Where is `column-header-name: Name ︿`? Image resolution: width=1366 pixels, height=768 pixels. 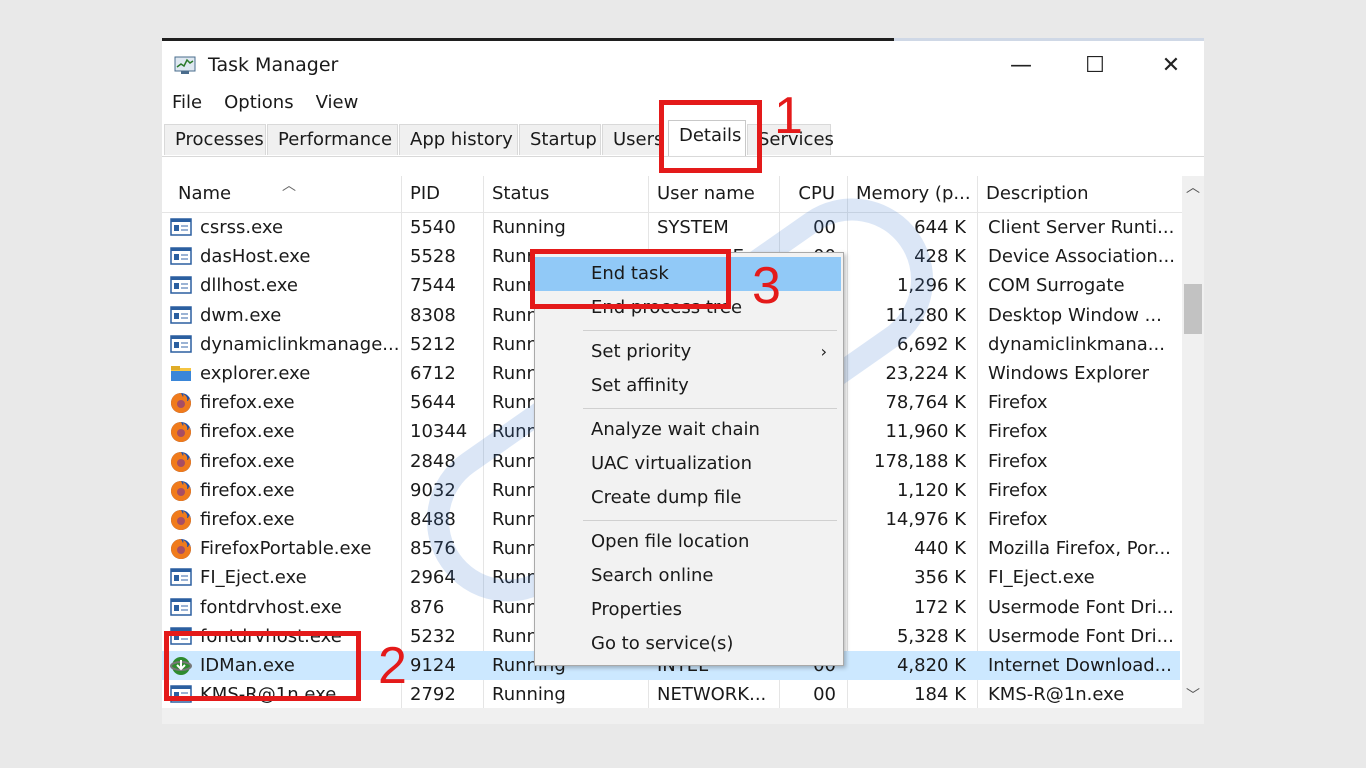
column-header-name: Name ︿ is located at coordinates (286, 194).